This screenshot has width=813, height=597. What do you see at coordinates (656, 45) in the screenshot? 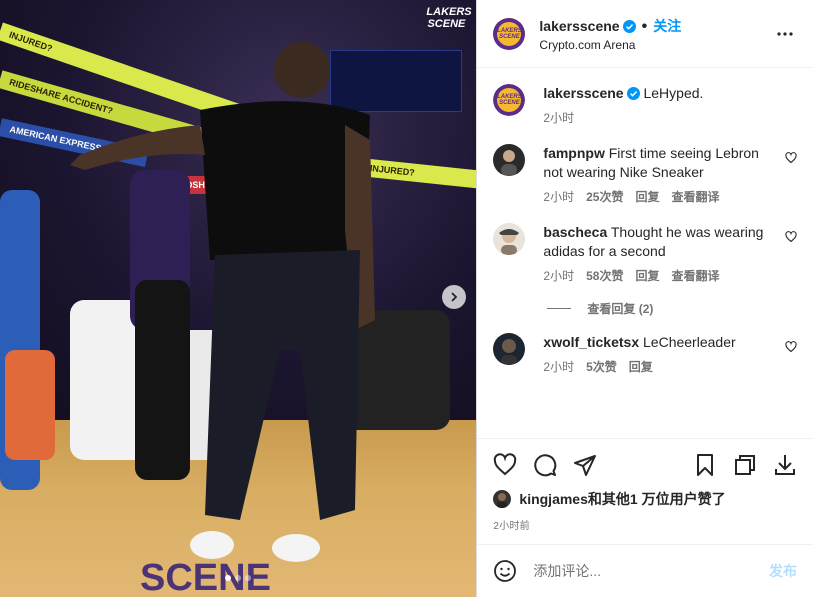
I see `location-link: Crypto.com Arena` at bounding box center [656, 45].